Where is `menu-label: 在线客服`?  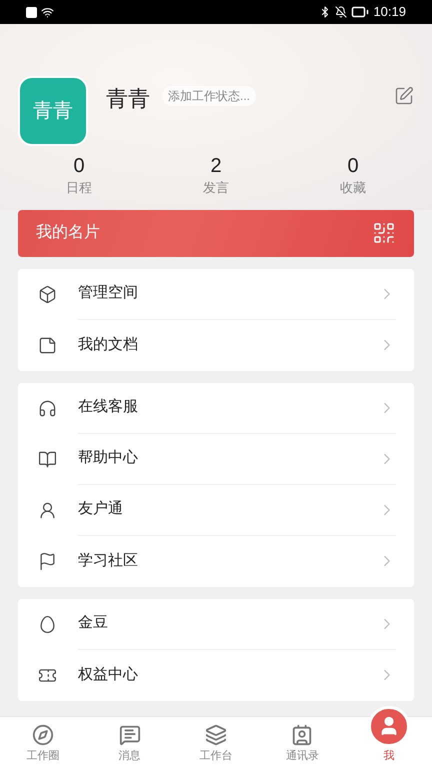 menu-label: 在线客服 is located at coordinates (108, 407).